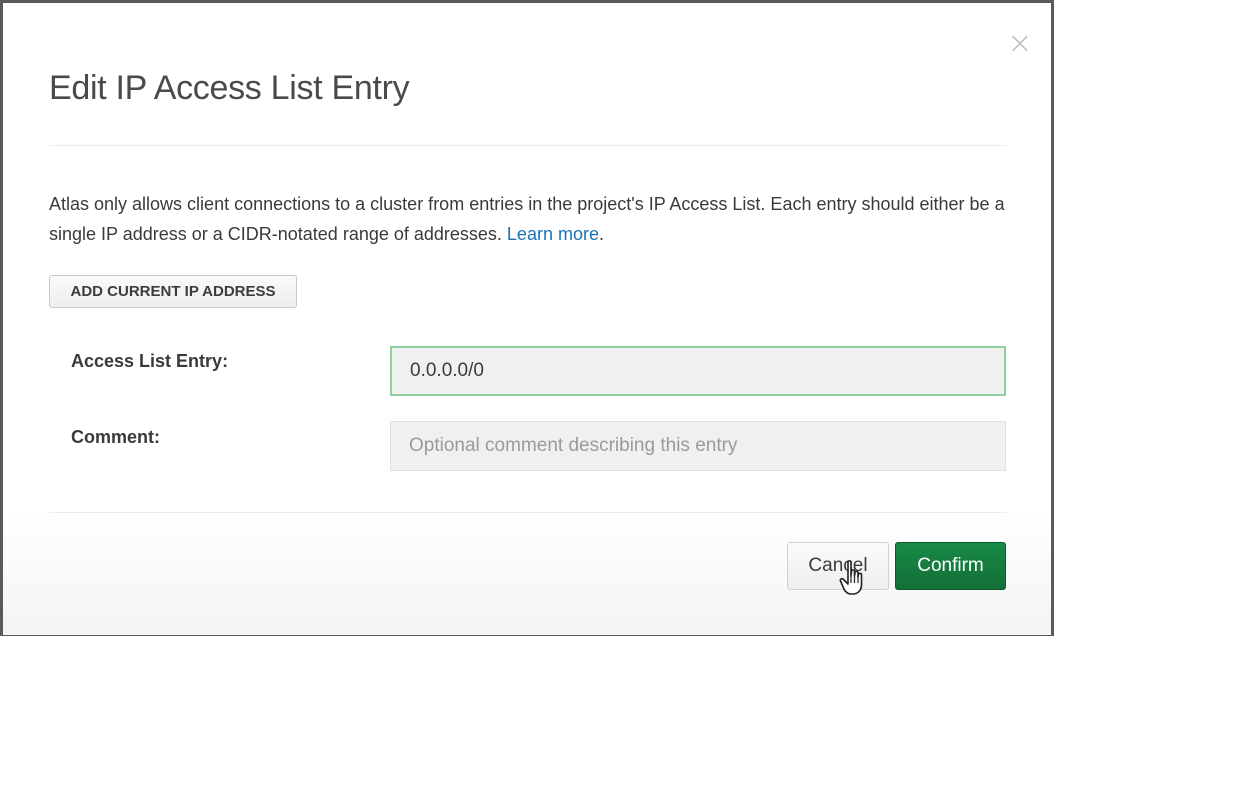 The image size is (1247, 785). What do you see at coordinates (528, 512) in the screenshot?
I see `footer-divider` at bounding box center [528, 512].